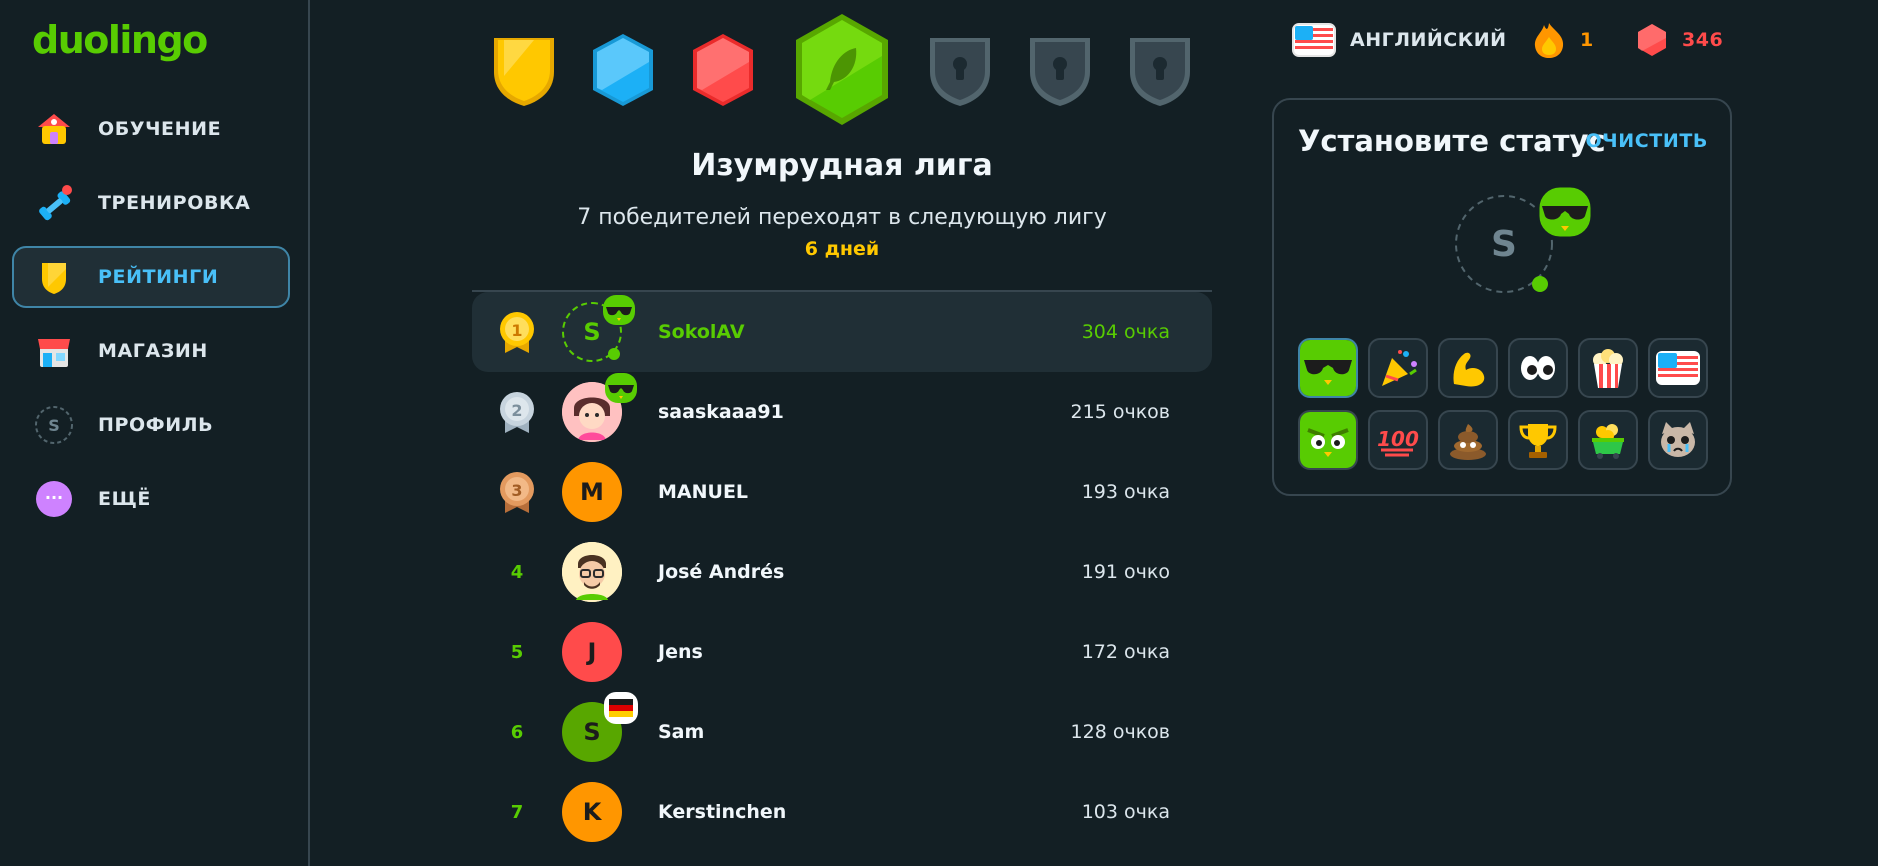 Image resolution: width=1878 pixels, height=866 pixels. What do you see at coordinates (1502, 297) in the screenshot?
I see `status-card: Установите статус ОЧИСТИТЬ S 100` at bounding box center [1502, 297].